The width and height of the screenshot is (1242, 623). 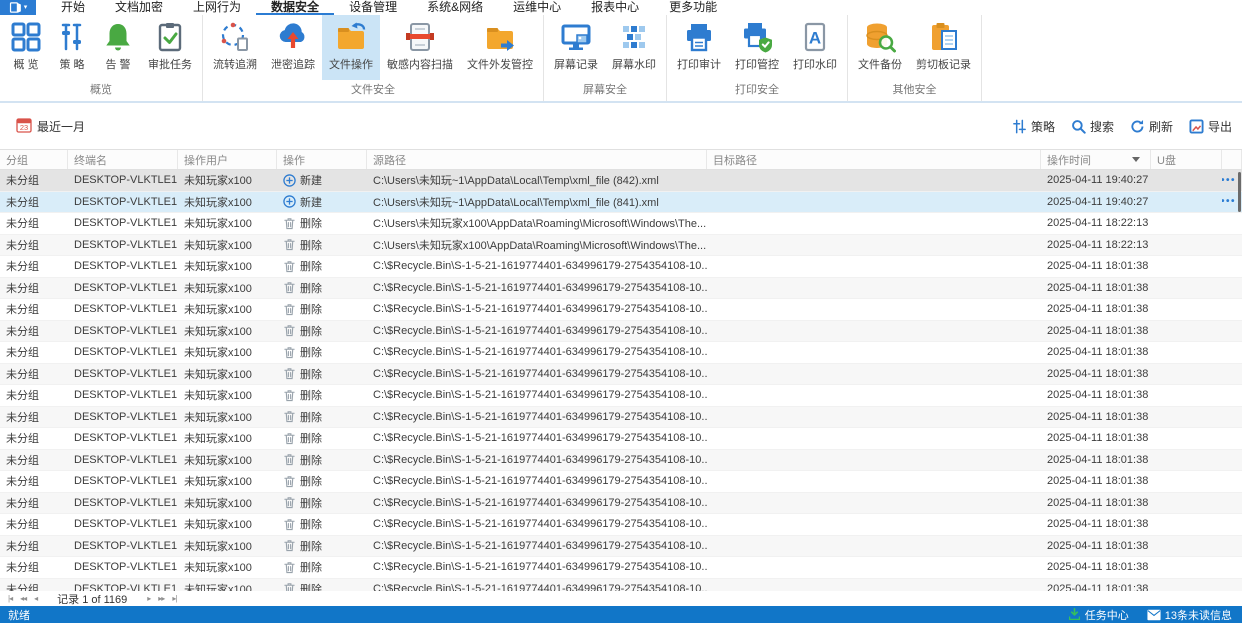 What do you see at coordinates (1033, 126) in the screenshot?
I see `policy-button: 策略` at bounding box center [1033, 126].